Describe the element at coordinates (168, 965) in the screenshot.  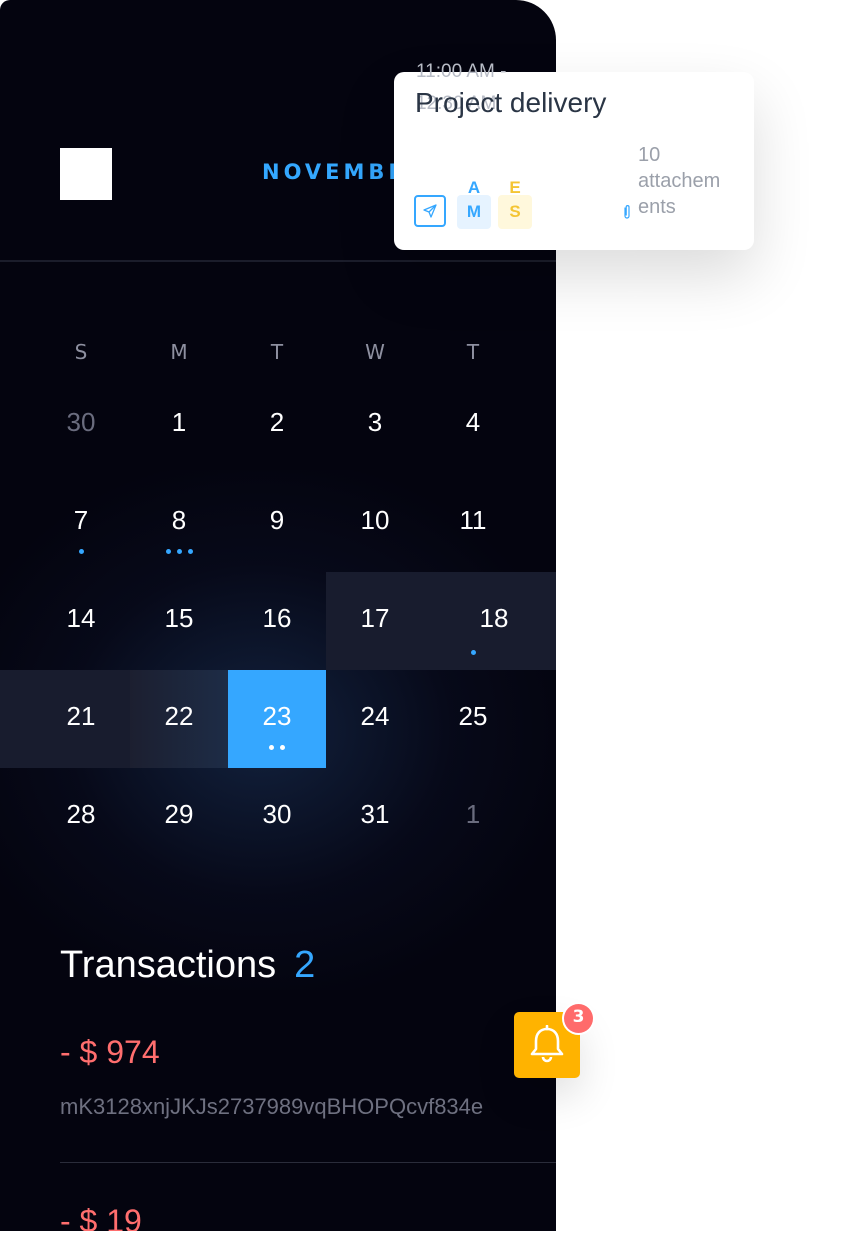
I see `transactions-title: Transactions` at that location.